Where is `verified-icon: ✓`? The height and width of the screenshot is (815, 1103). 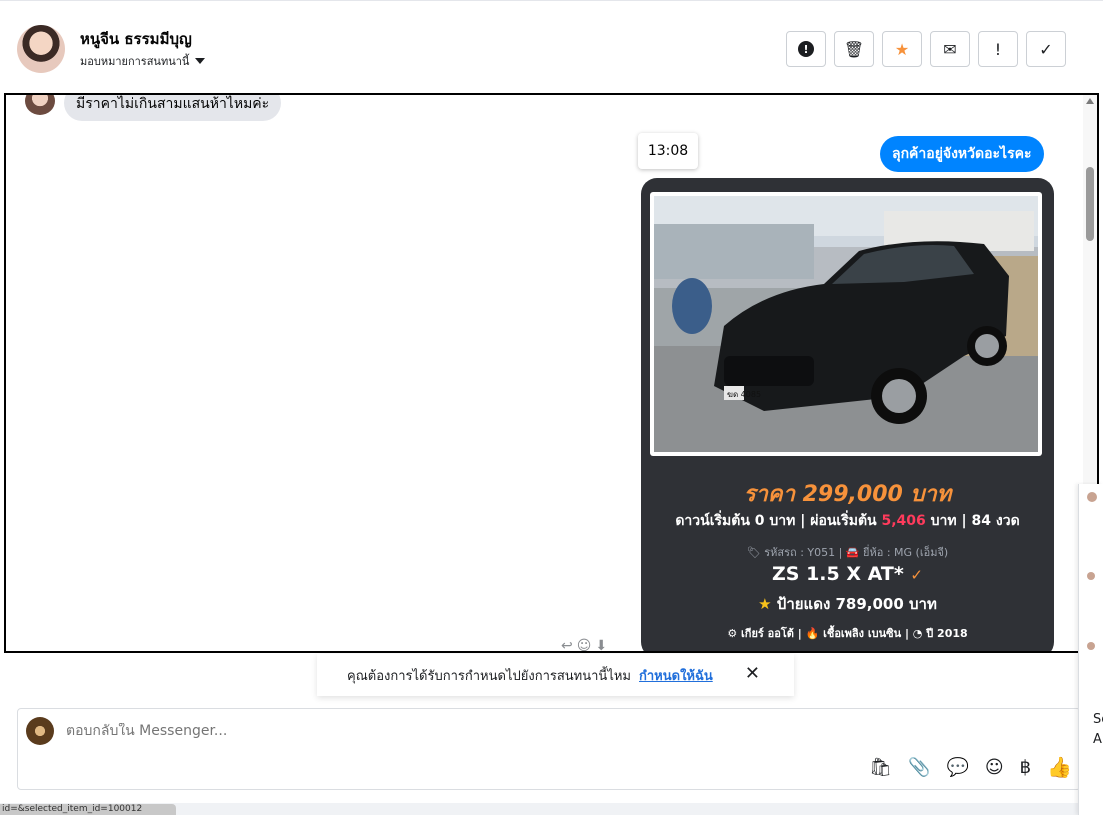 verified-icon: ✓ is located at coordinates (916, 575).